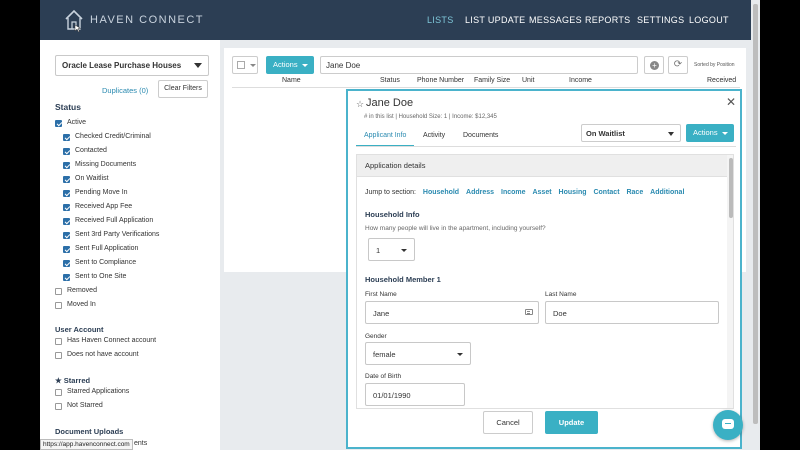 This screenshot has height=450, width=800. I want to click on jump-link-housing: Housing, so click(573, 192).